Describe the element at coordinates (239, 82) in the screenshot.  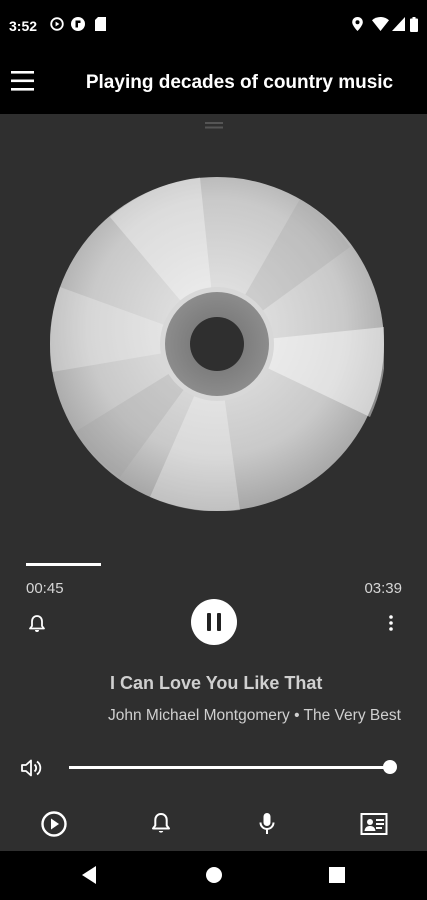
I see `page-title: Playing decades of country music` at that location.